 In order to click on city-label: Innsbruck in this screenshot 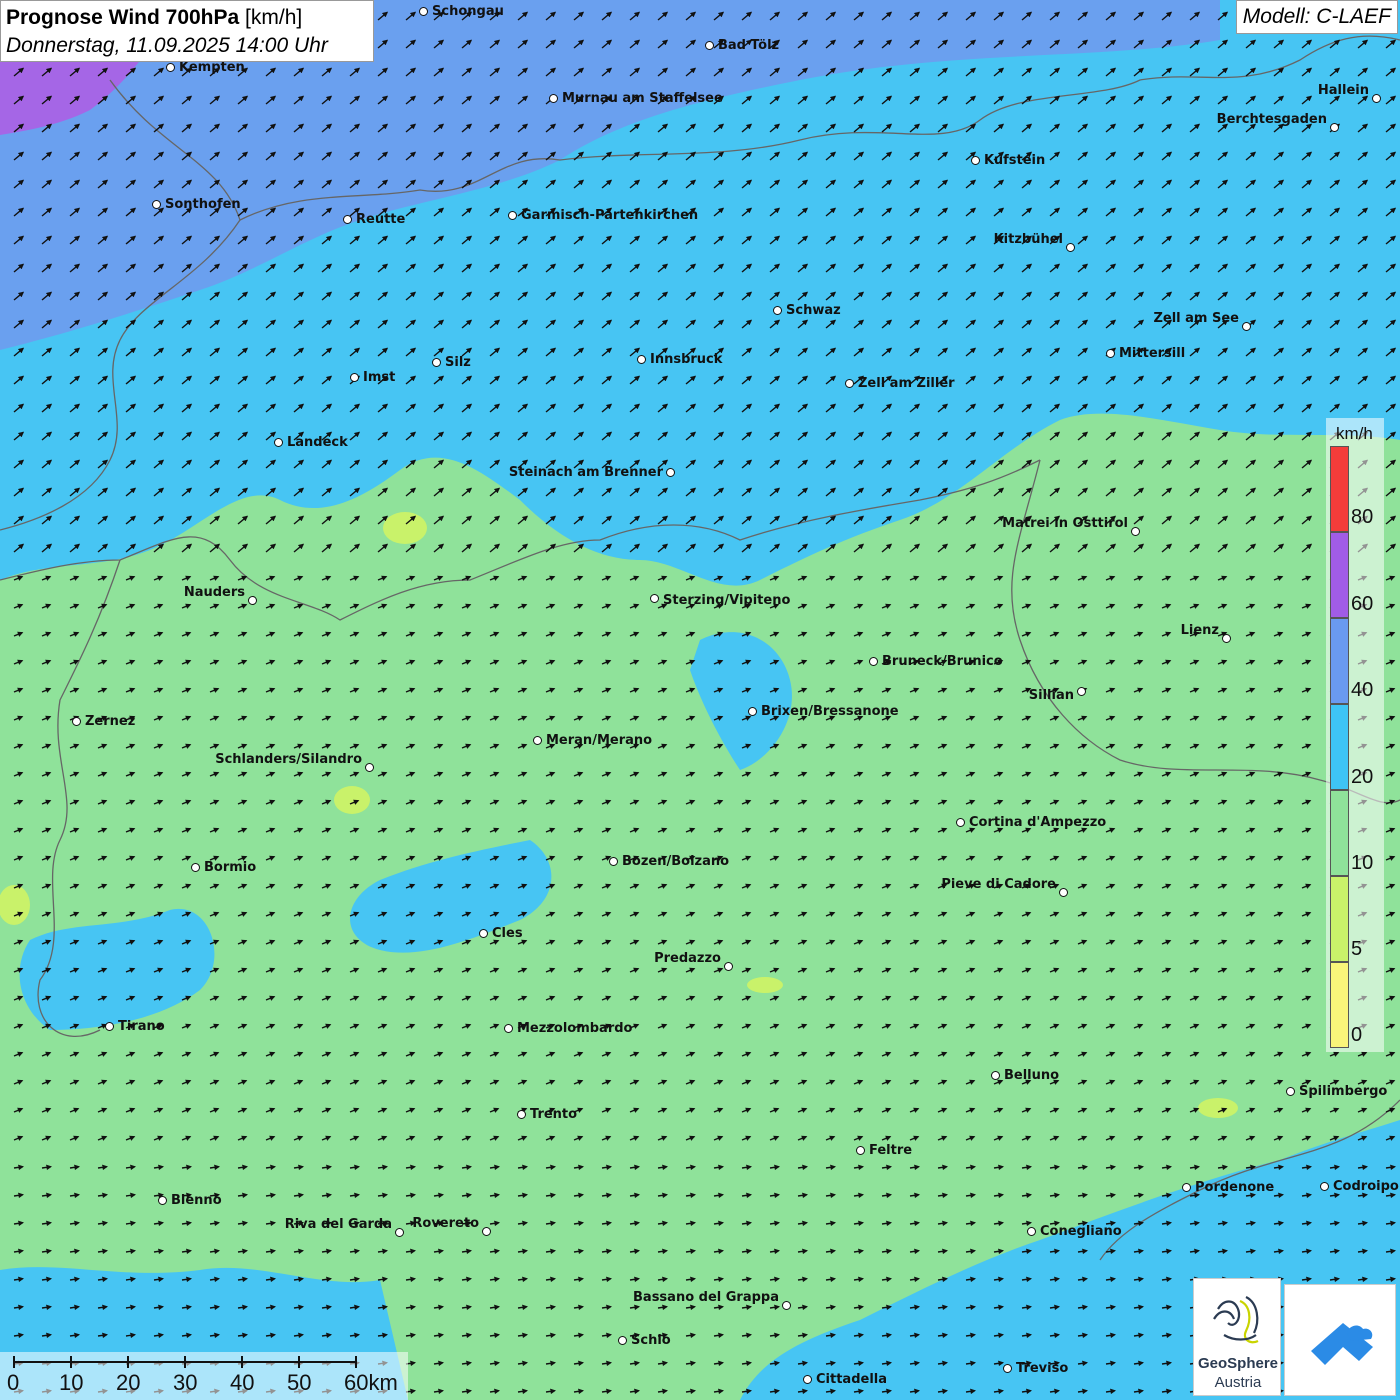, I will do `click(686, 359)`.